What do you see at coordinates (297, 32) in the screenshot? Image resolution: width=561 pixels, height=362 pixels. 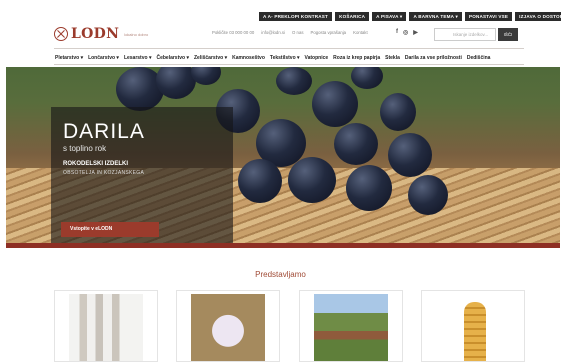 I see `about-link: O nas` at bounding box center [297, 32].